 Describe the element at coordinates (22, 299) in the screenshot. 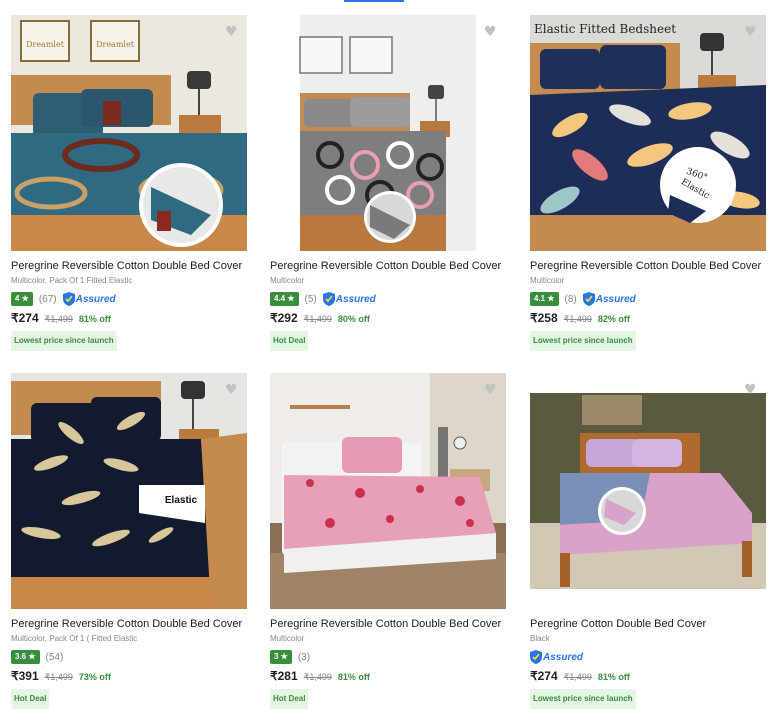

I see `rating-badge: 4 ★` at that location.